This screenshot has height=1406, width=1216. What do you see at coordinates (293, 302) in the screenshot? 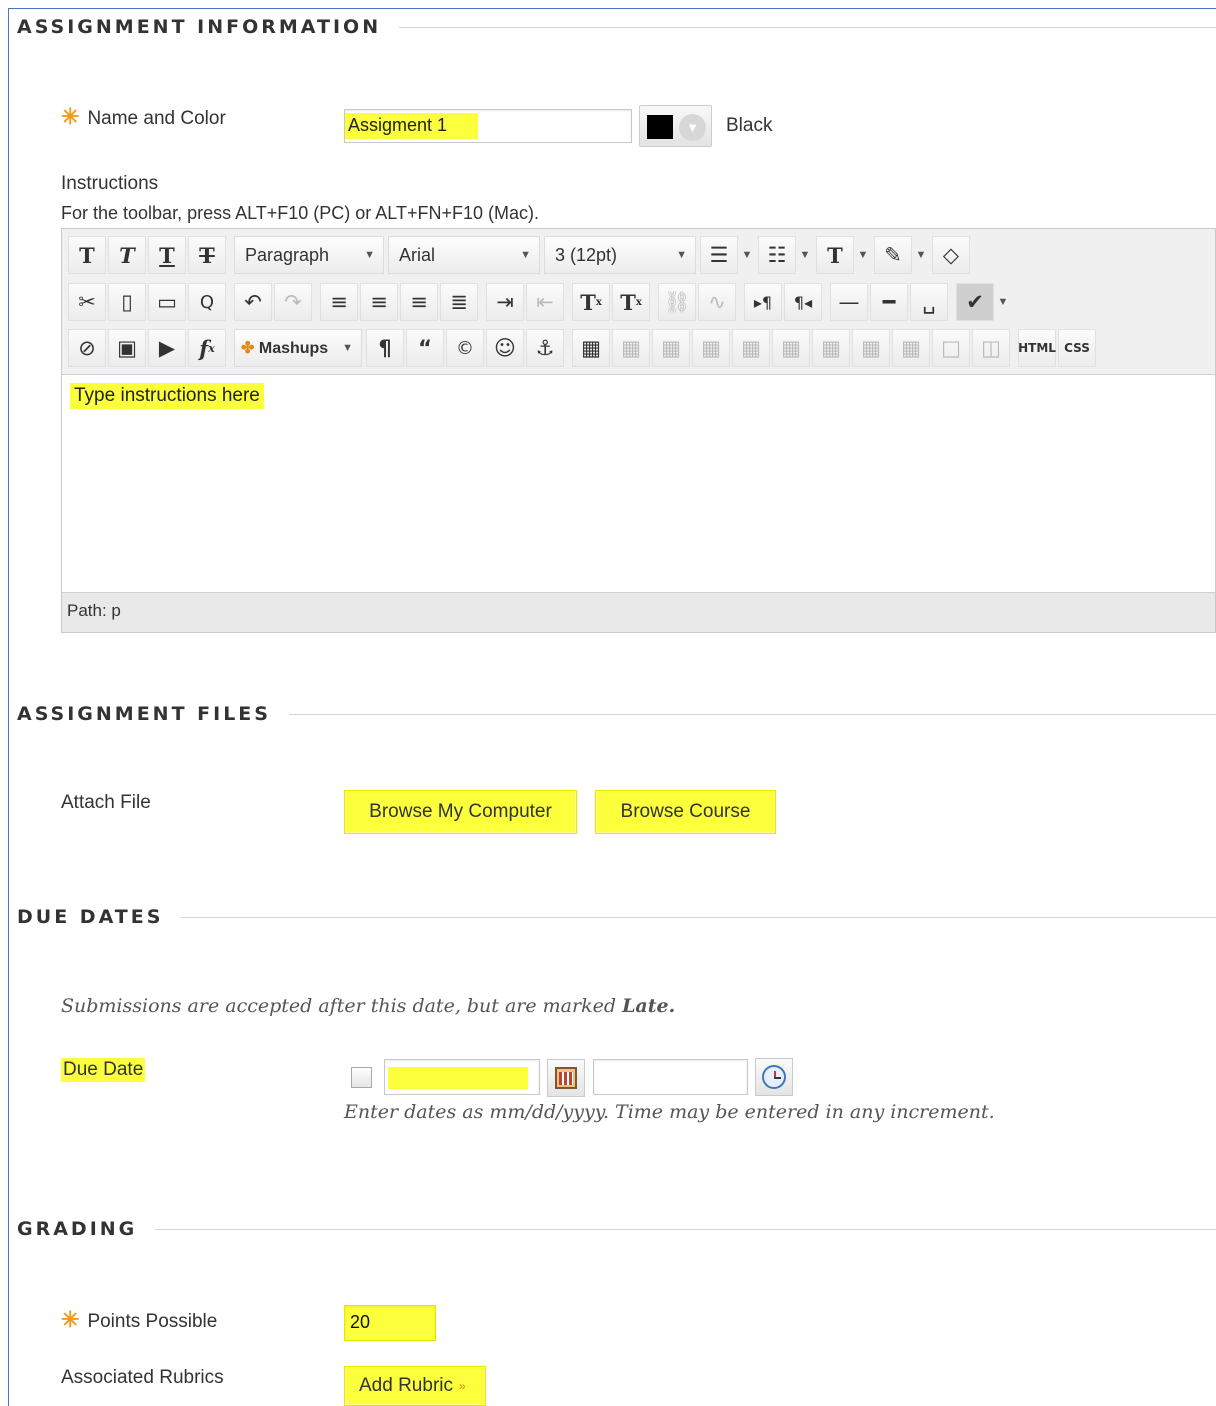
I see `redo-icon: ↷` at bounding box center [293, 302].